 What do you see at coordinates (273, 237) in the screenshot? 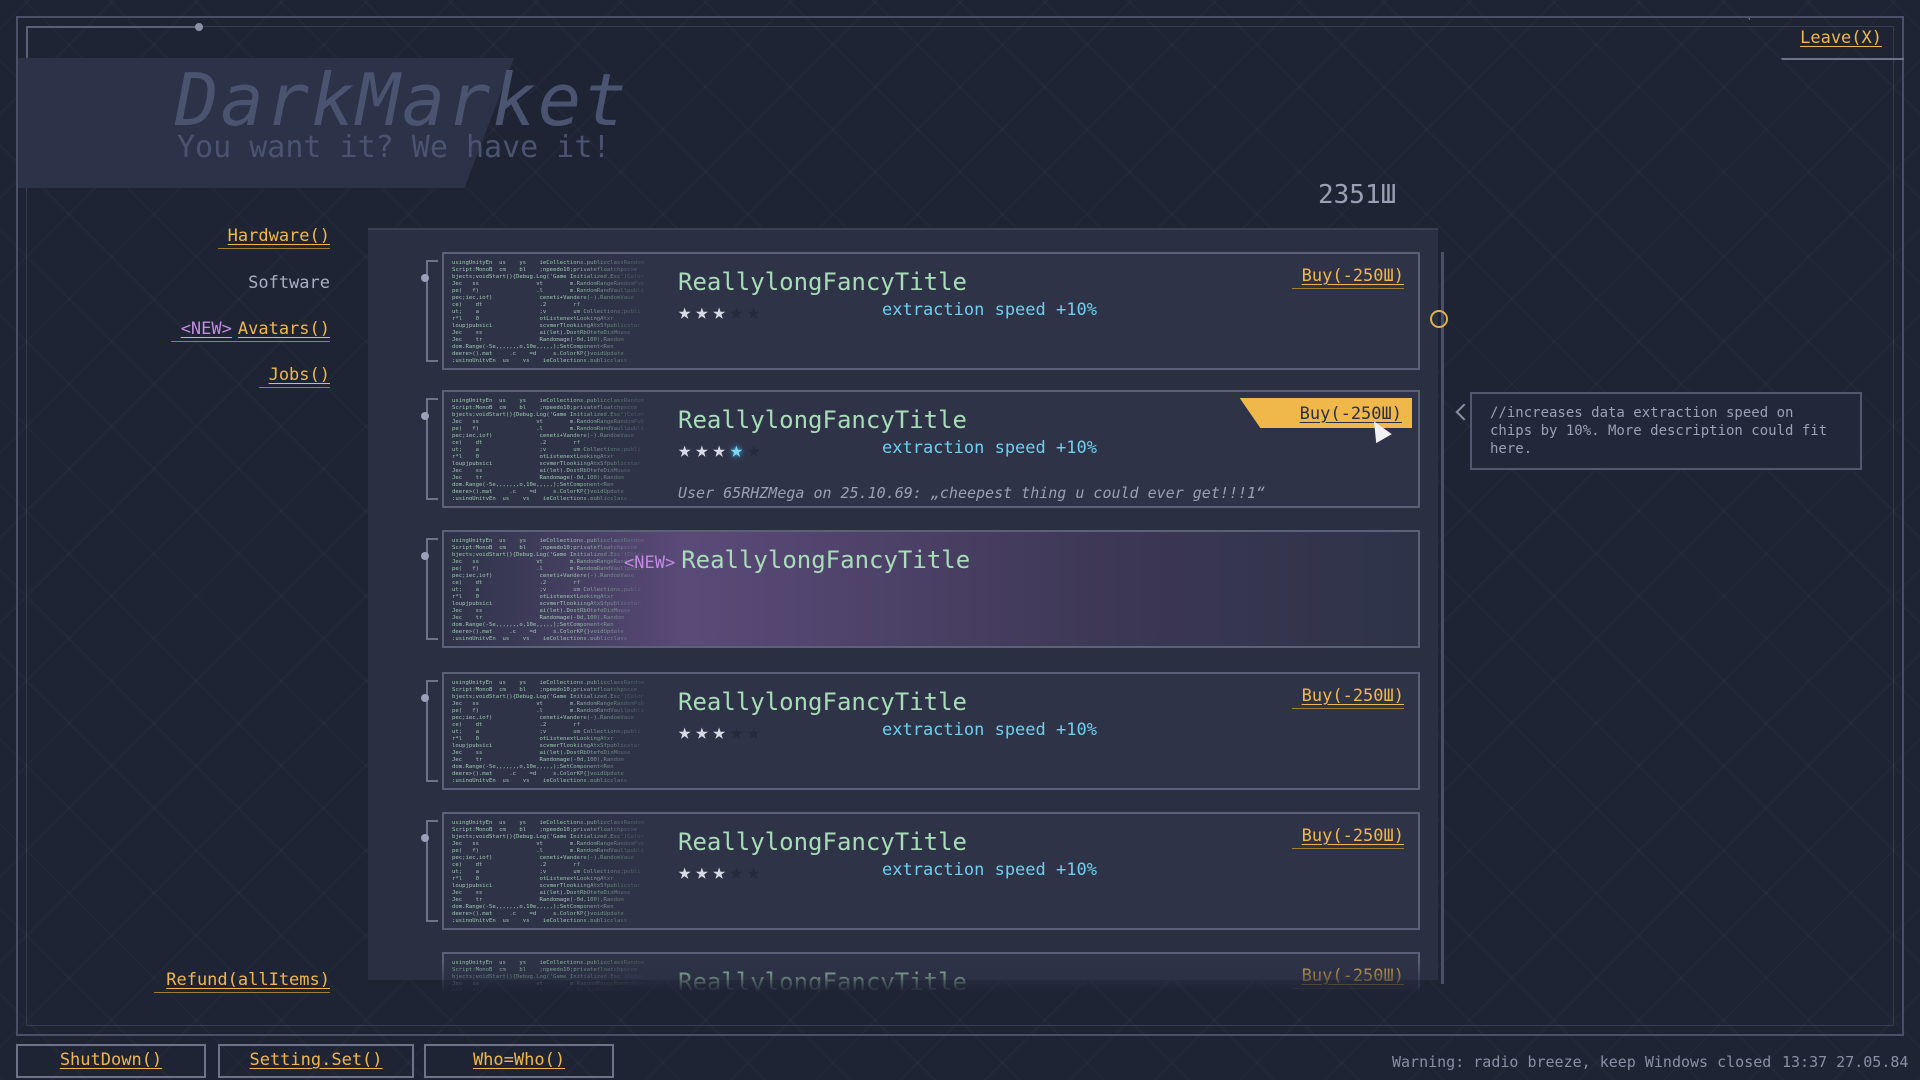
I see `menu-item-hardware: Hardware()` at bounding box center [273, 237].